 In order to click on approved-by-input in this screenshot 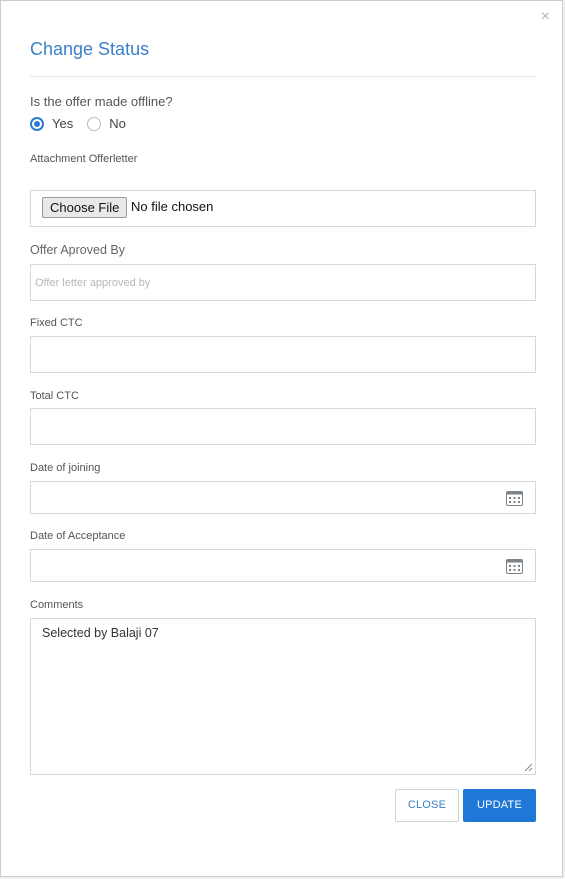, I will do `click(283, 282)`.